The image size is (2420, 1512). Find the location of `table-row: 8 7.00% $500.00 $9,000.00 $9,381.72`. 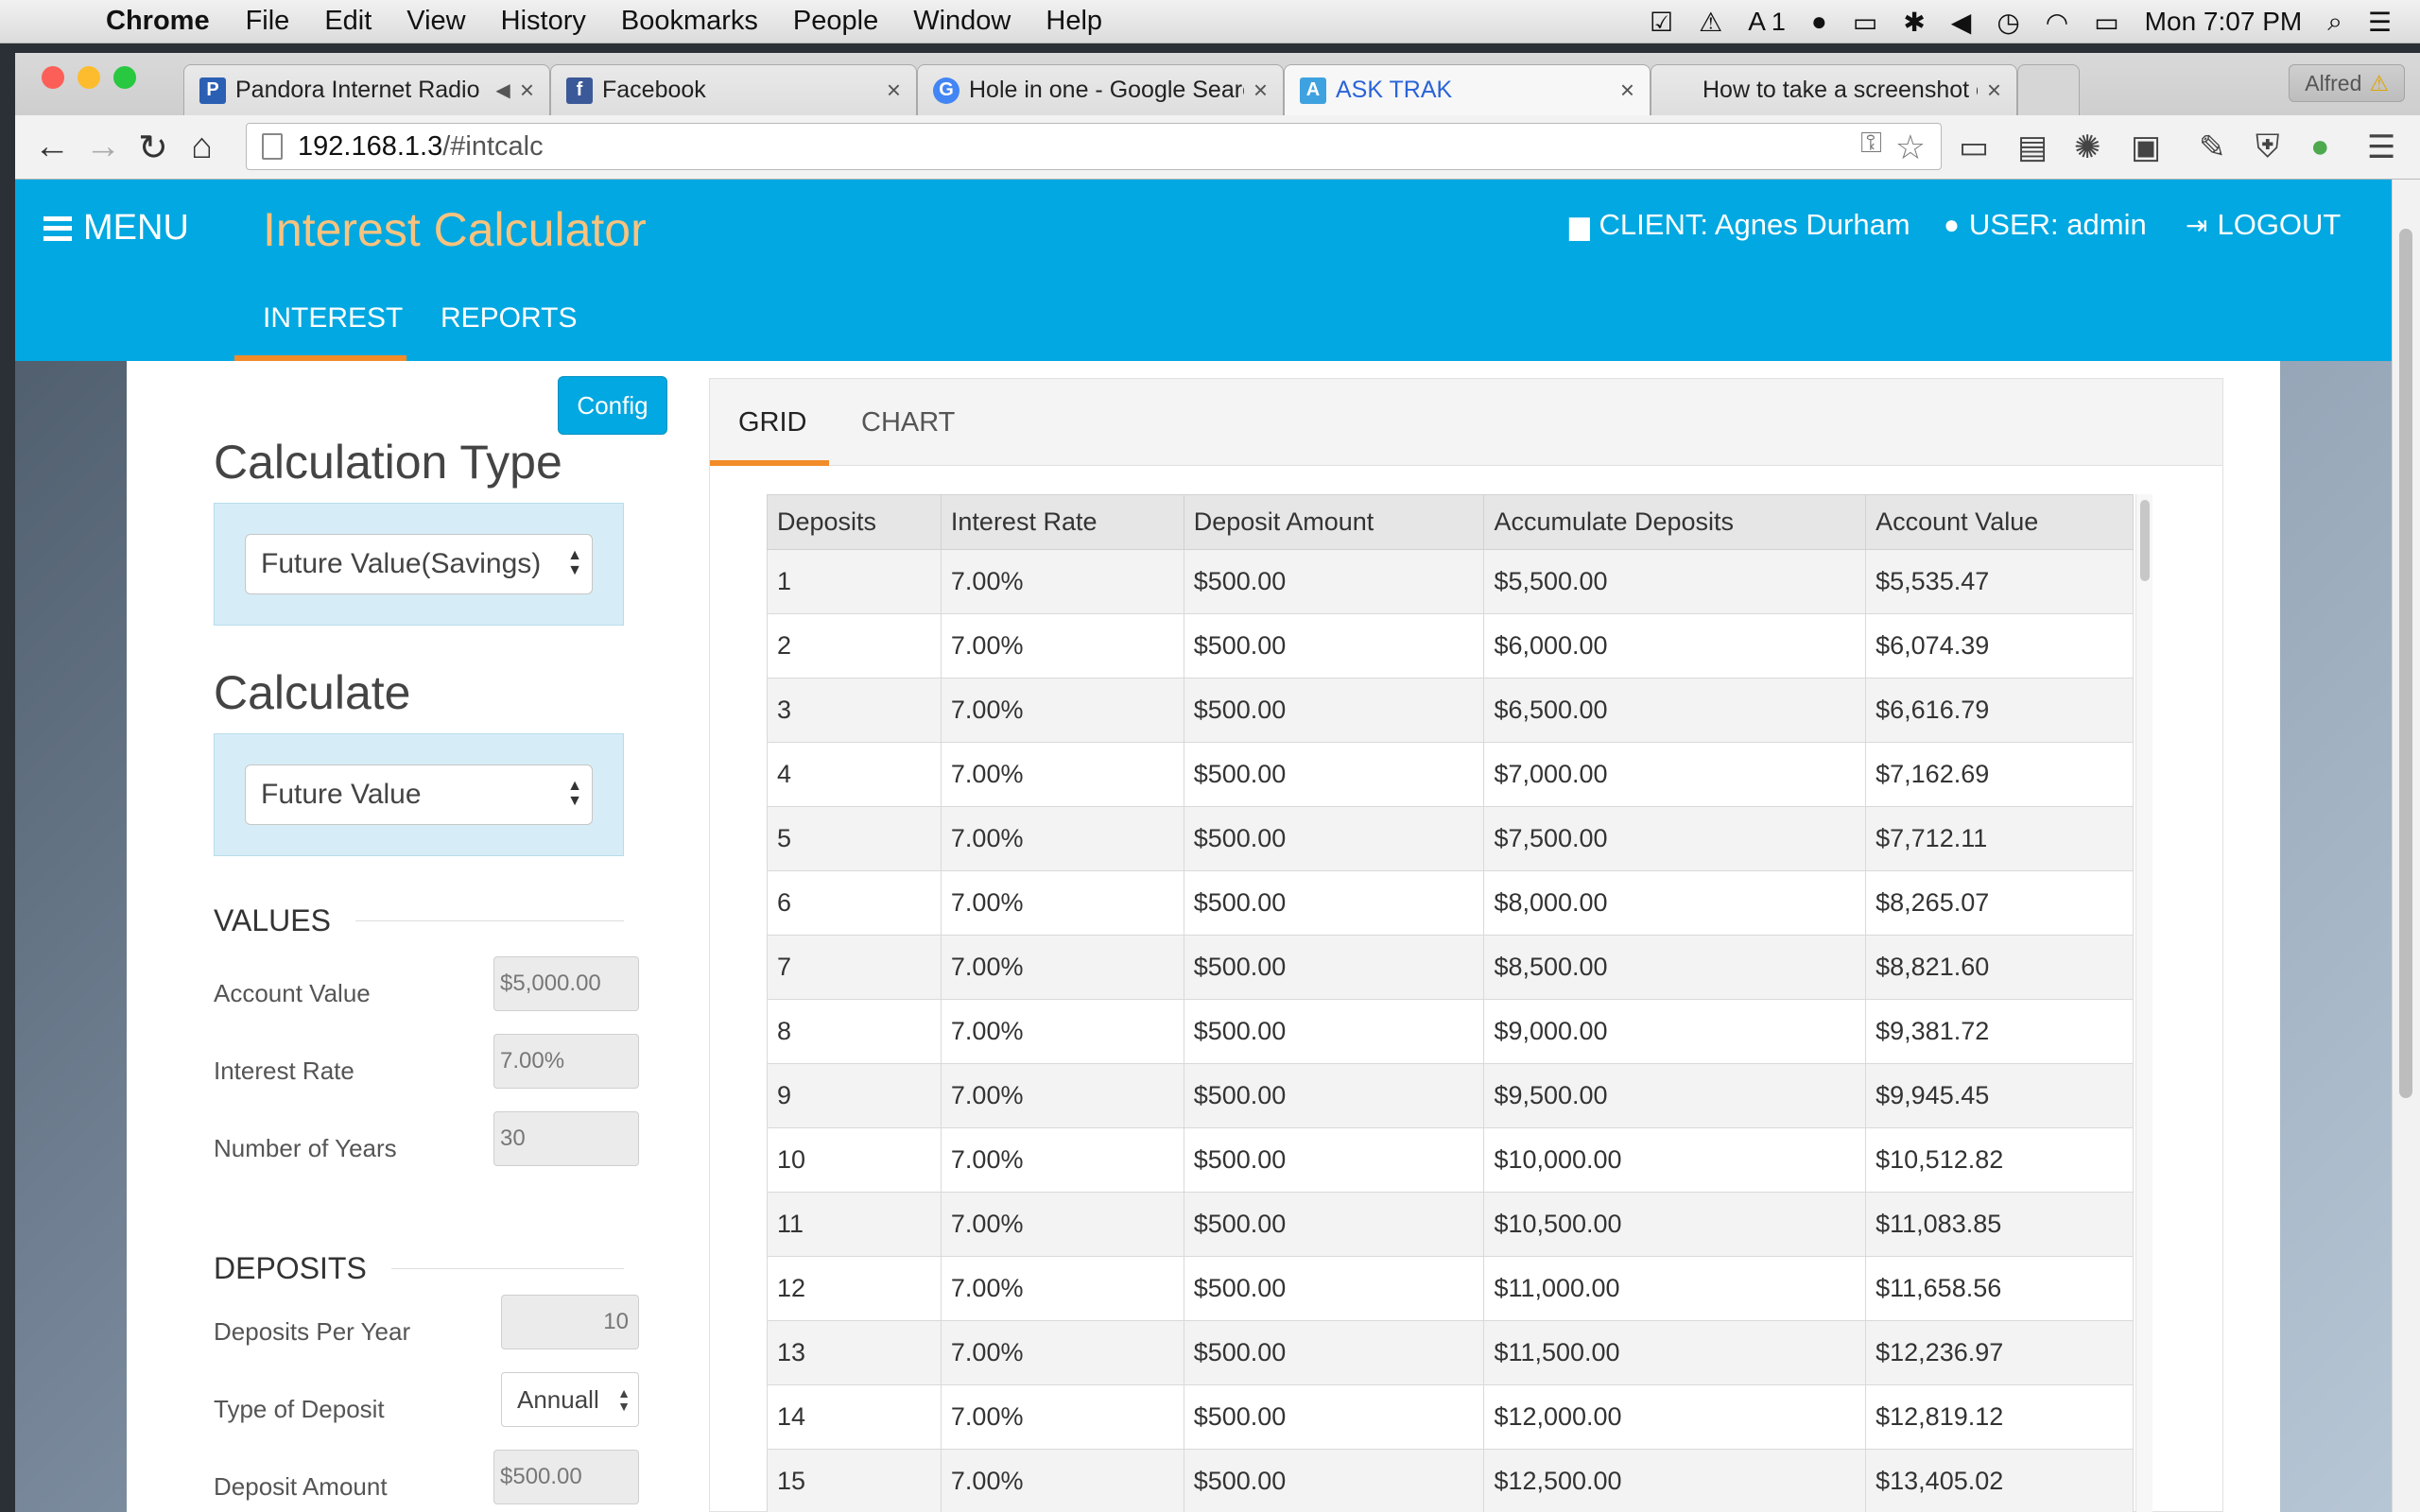

table-row: 8 7.00% $500.00 $9,000.00 $9,381.72 is located at coordinates (1450, 1031).